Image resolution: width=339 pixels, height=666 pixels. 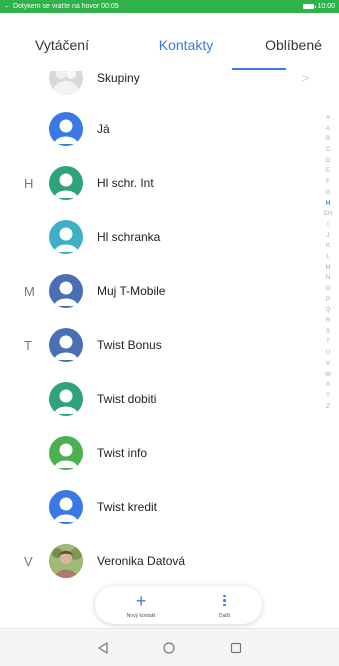 I want to click on alphabet-index-letter: T, so click(x=328, y=342).